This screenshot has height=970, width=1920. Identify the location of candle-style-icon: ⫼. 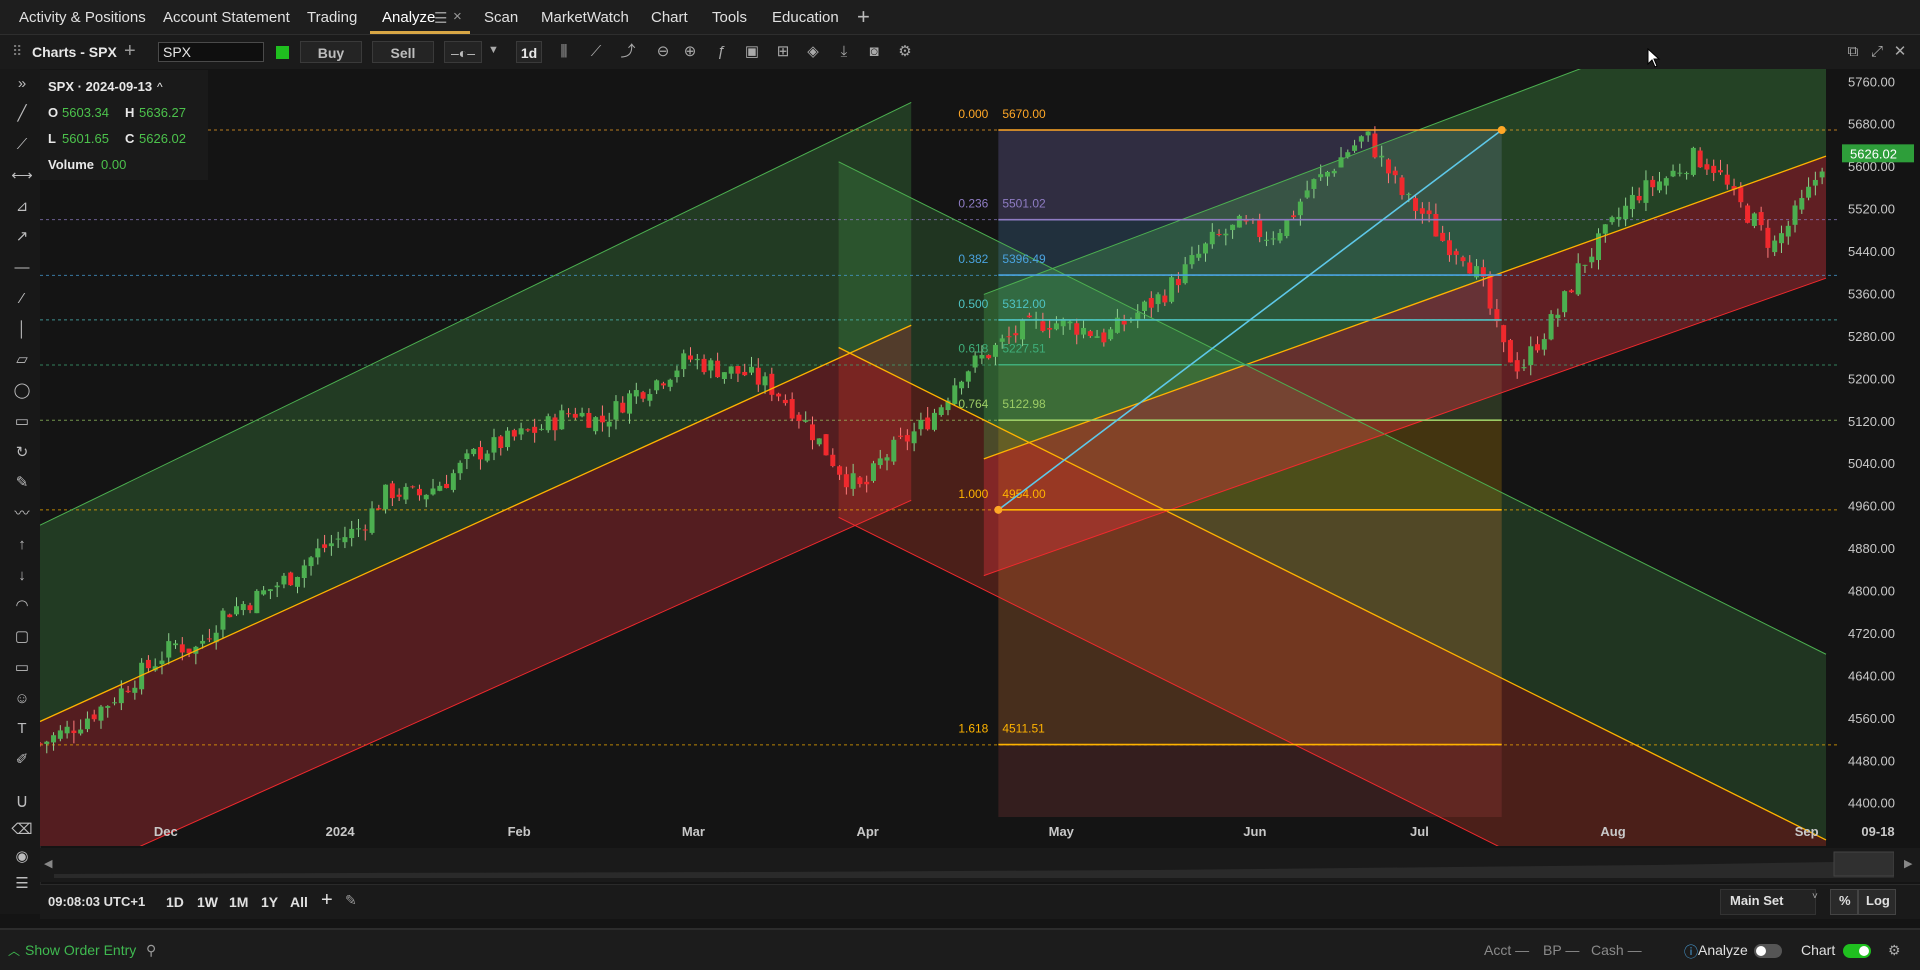
(564, 52).